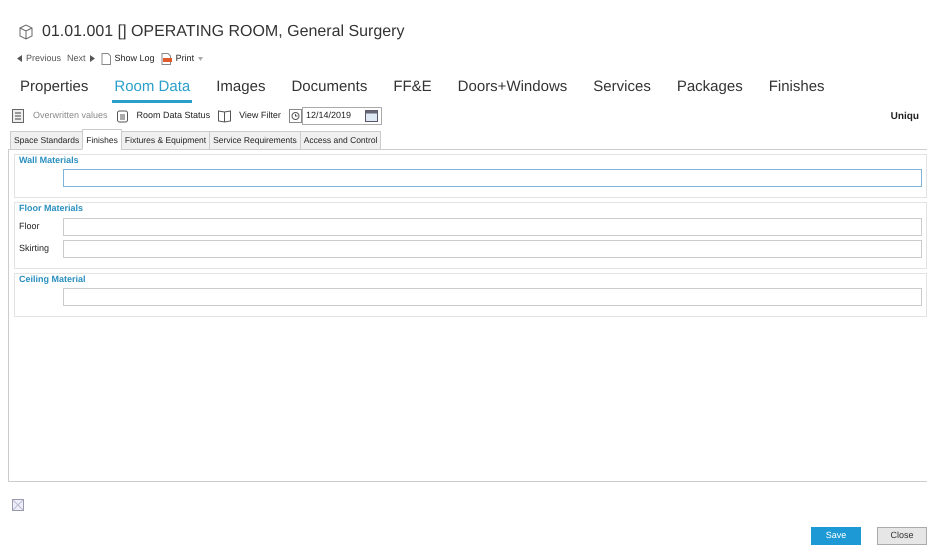 Image resolution: width=927 pixels, height=546 pixels. What do you see at coordinates (173, 116) in the screenshot?
I see `toolbar-button: Room Data Status` at bounding box center [173, 116].